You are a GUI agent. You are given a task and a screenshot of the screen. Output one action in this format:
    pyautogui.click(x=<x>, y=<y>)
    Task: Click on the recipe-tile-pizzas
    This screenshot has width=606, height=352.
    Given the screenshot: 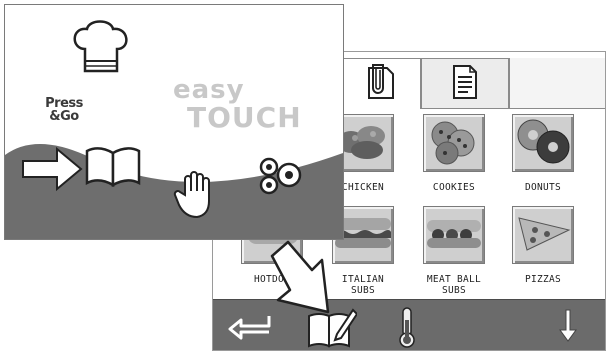 What is the action you would take?
    pyautogui.click(x=543, y=235)
    